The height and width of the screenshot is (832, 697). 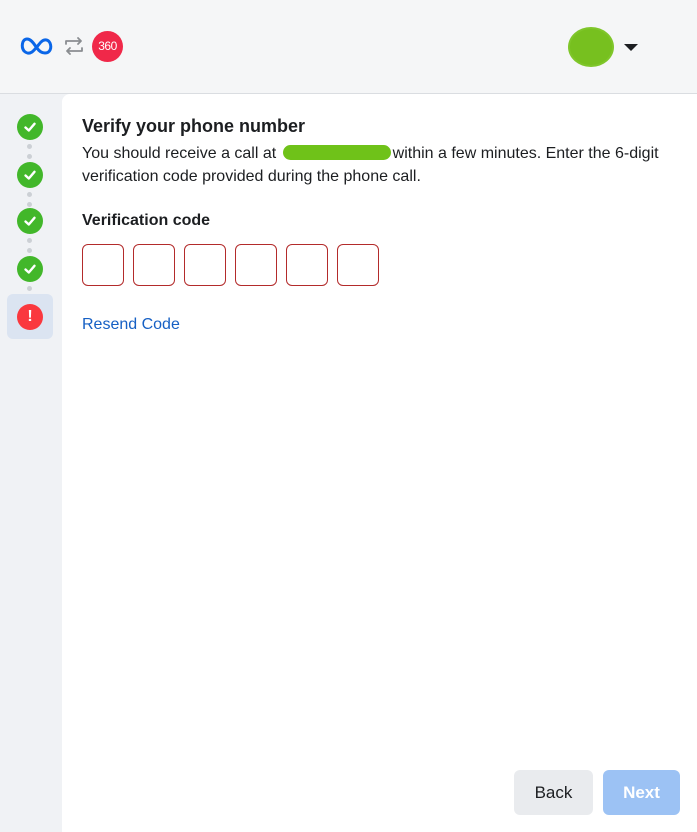 What do you see at coordinates (107, 46) in the screenshot?
I see `360-logo: 360` at bounding box center [107, 46].